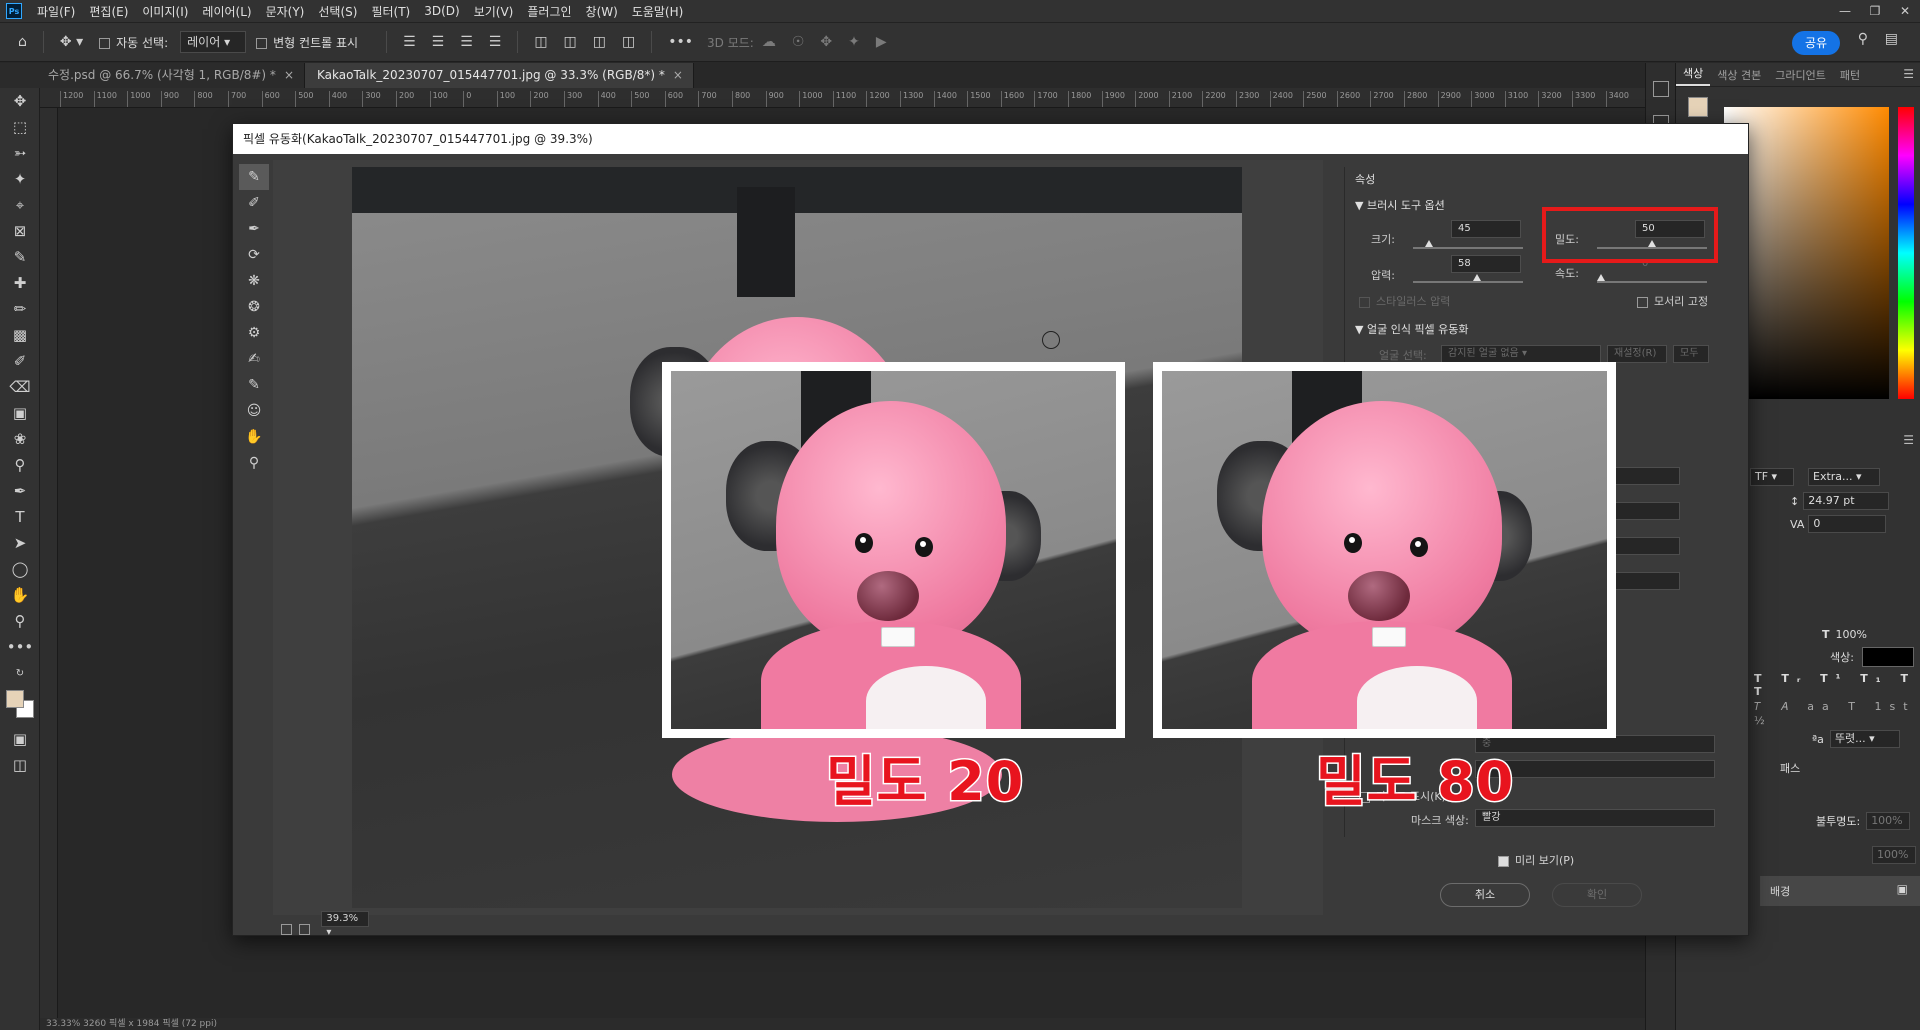  I want to click on auto-select-dropdown: 레이어 ▾, so click(213, 42).